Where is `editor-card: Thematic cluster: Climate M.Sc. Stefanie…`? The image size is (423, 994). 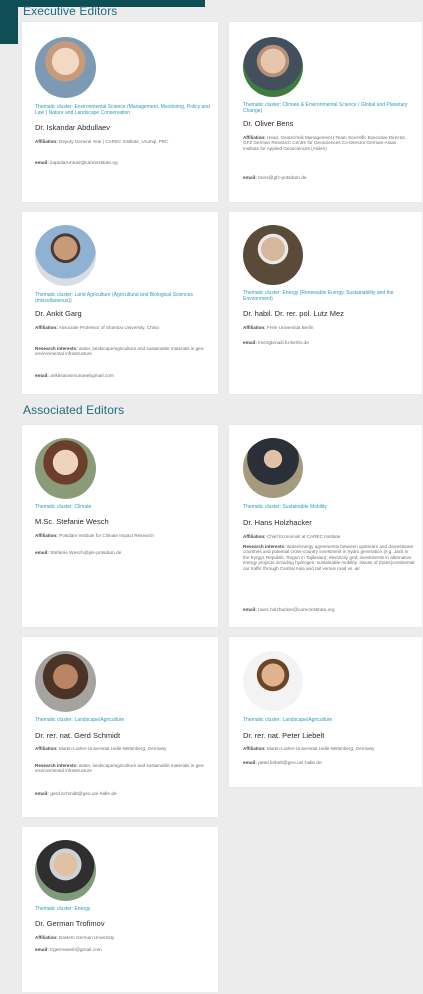 editor-card: Thematic cluster: Climate M.Sc. Stefanie… is located at coordinates (120, 526).